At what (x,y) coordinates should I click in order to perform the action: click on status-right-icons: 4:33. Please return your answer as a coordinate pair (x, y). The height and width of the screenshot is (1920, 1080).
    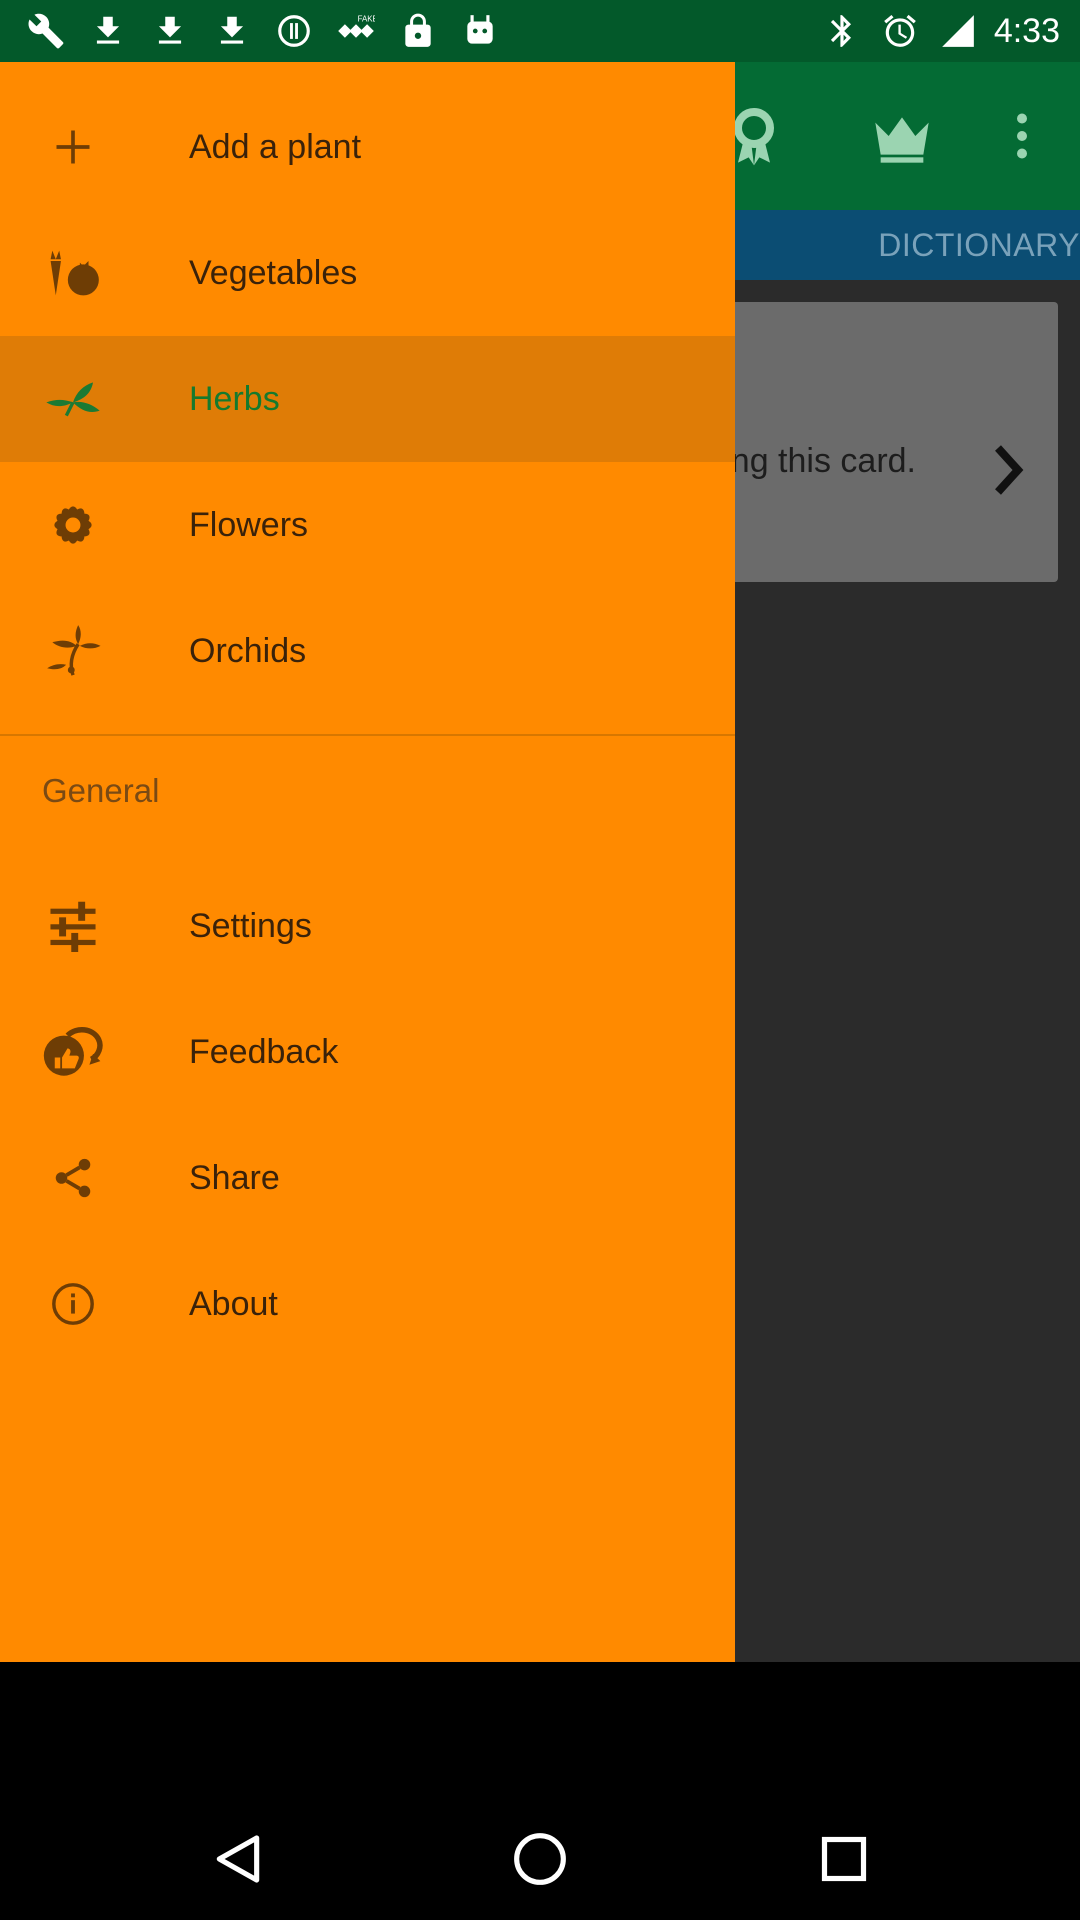
    Looking at the image, I should click on (940, 31).